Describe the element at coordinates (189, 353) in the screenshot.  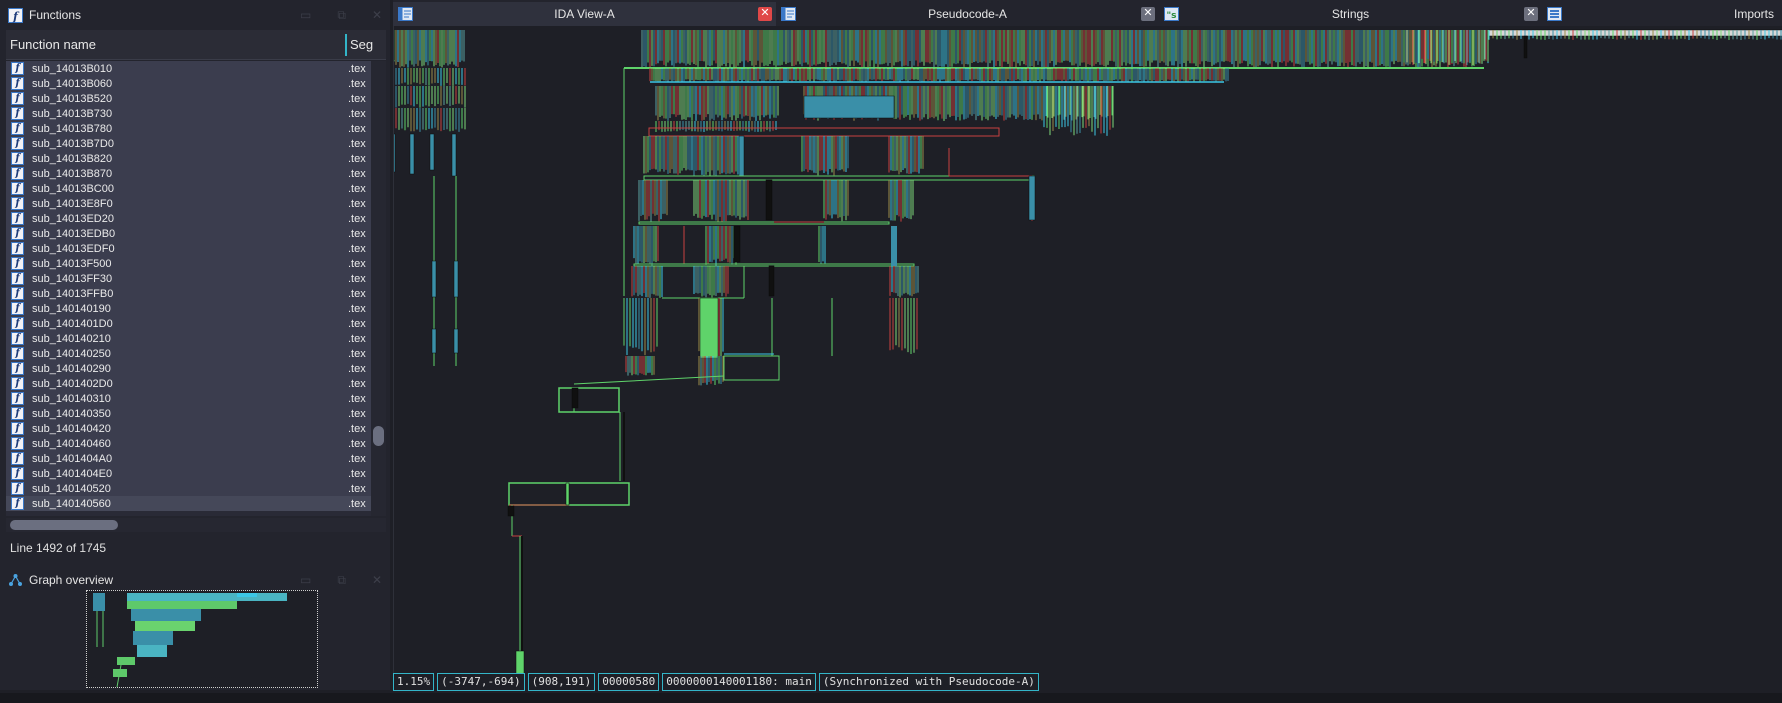
I see `function-row: f sub_140140250 .tex` at that location.